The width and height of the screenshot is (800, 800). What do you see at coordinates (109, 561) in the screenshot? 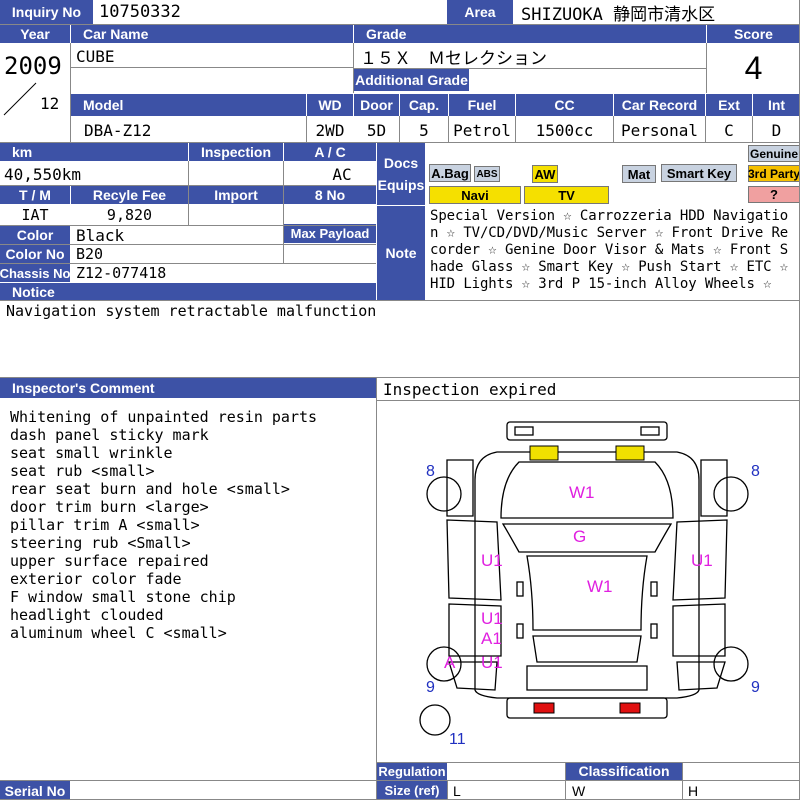
I see `comment-item: upper surface repaired` at bounding box center [109, 561].